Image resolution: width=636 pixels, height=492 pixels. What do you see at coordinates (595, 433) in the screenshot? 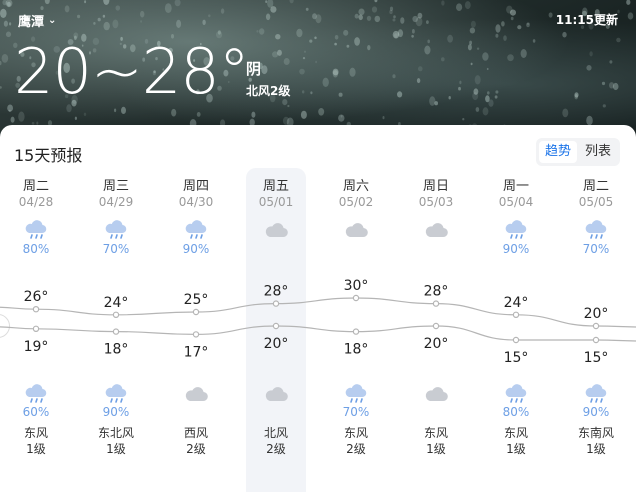
I see `wind-direction: 东南风` at bounding box center [595, 433].